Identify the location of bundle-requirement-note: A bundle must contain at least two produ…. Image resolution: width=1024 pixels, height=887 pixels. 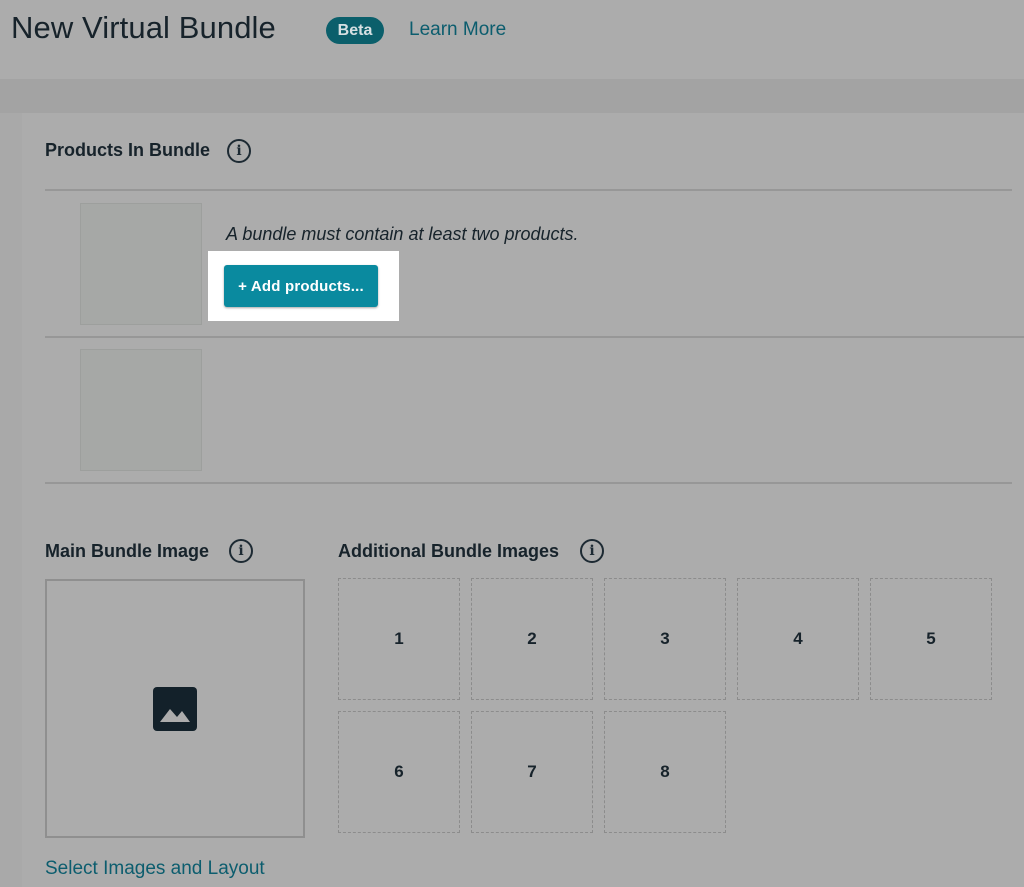
(402, 234).